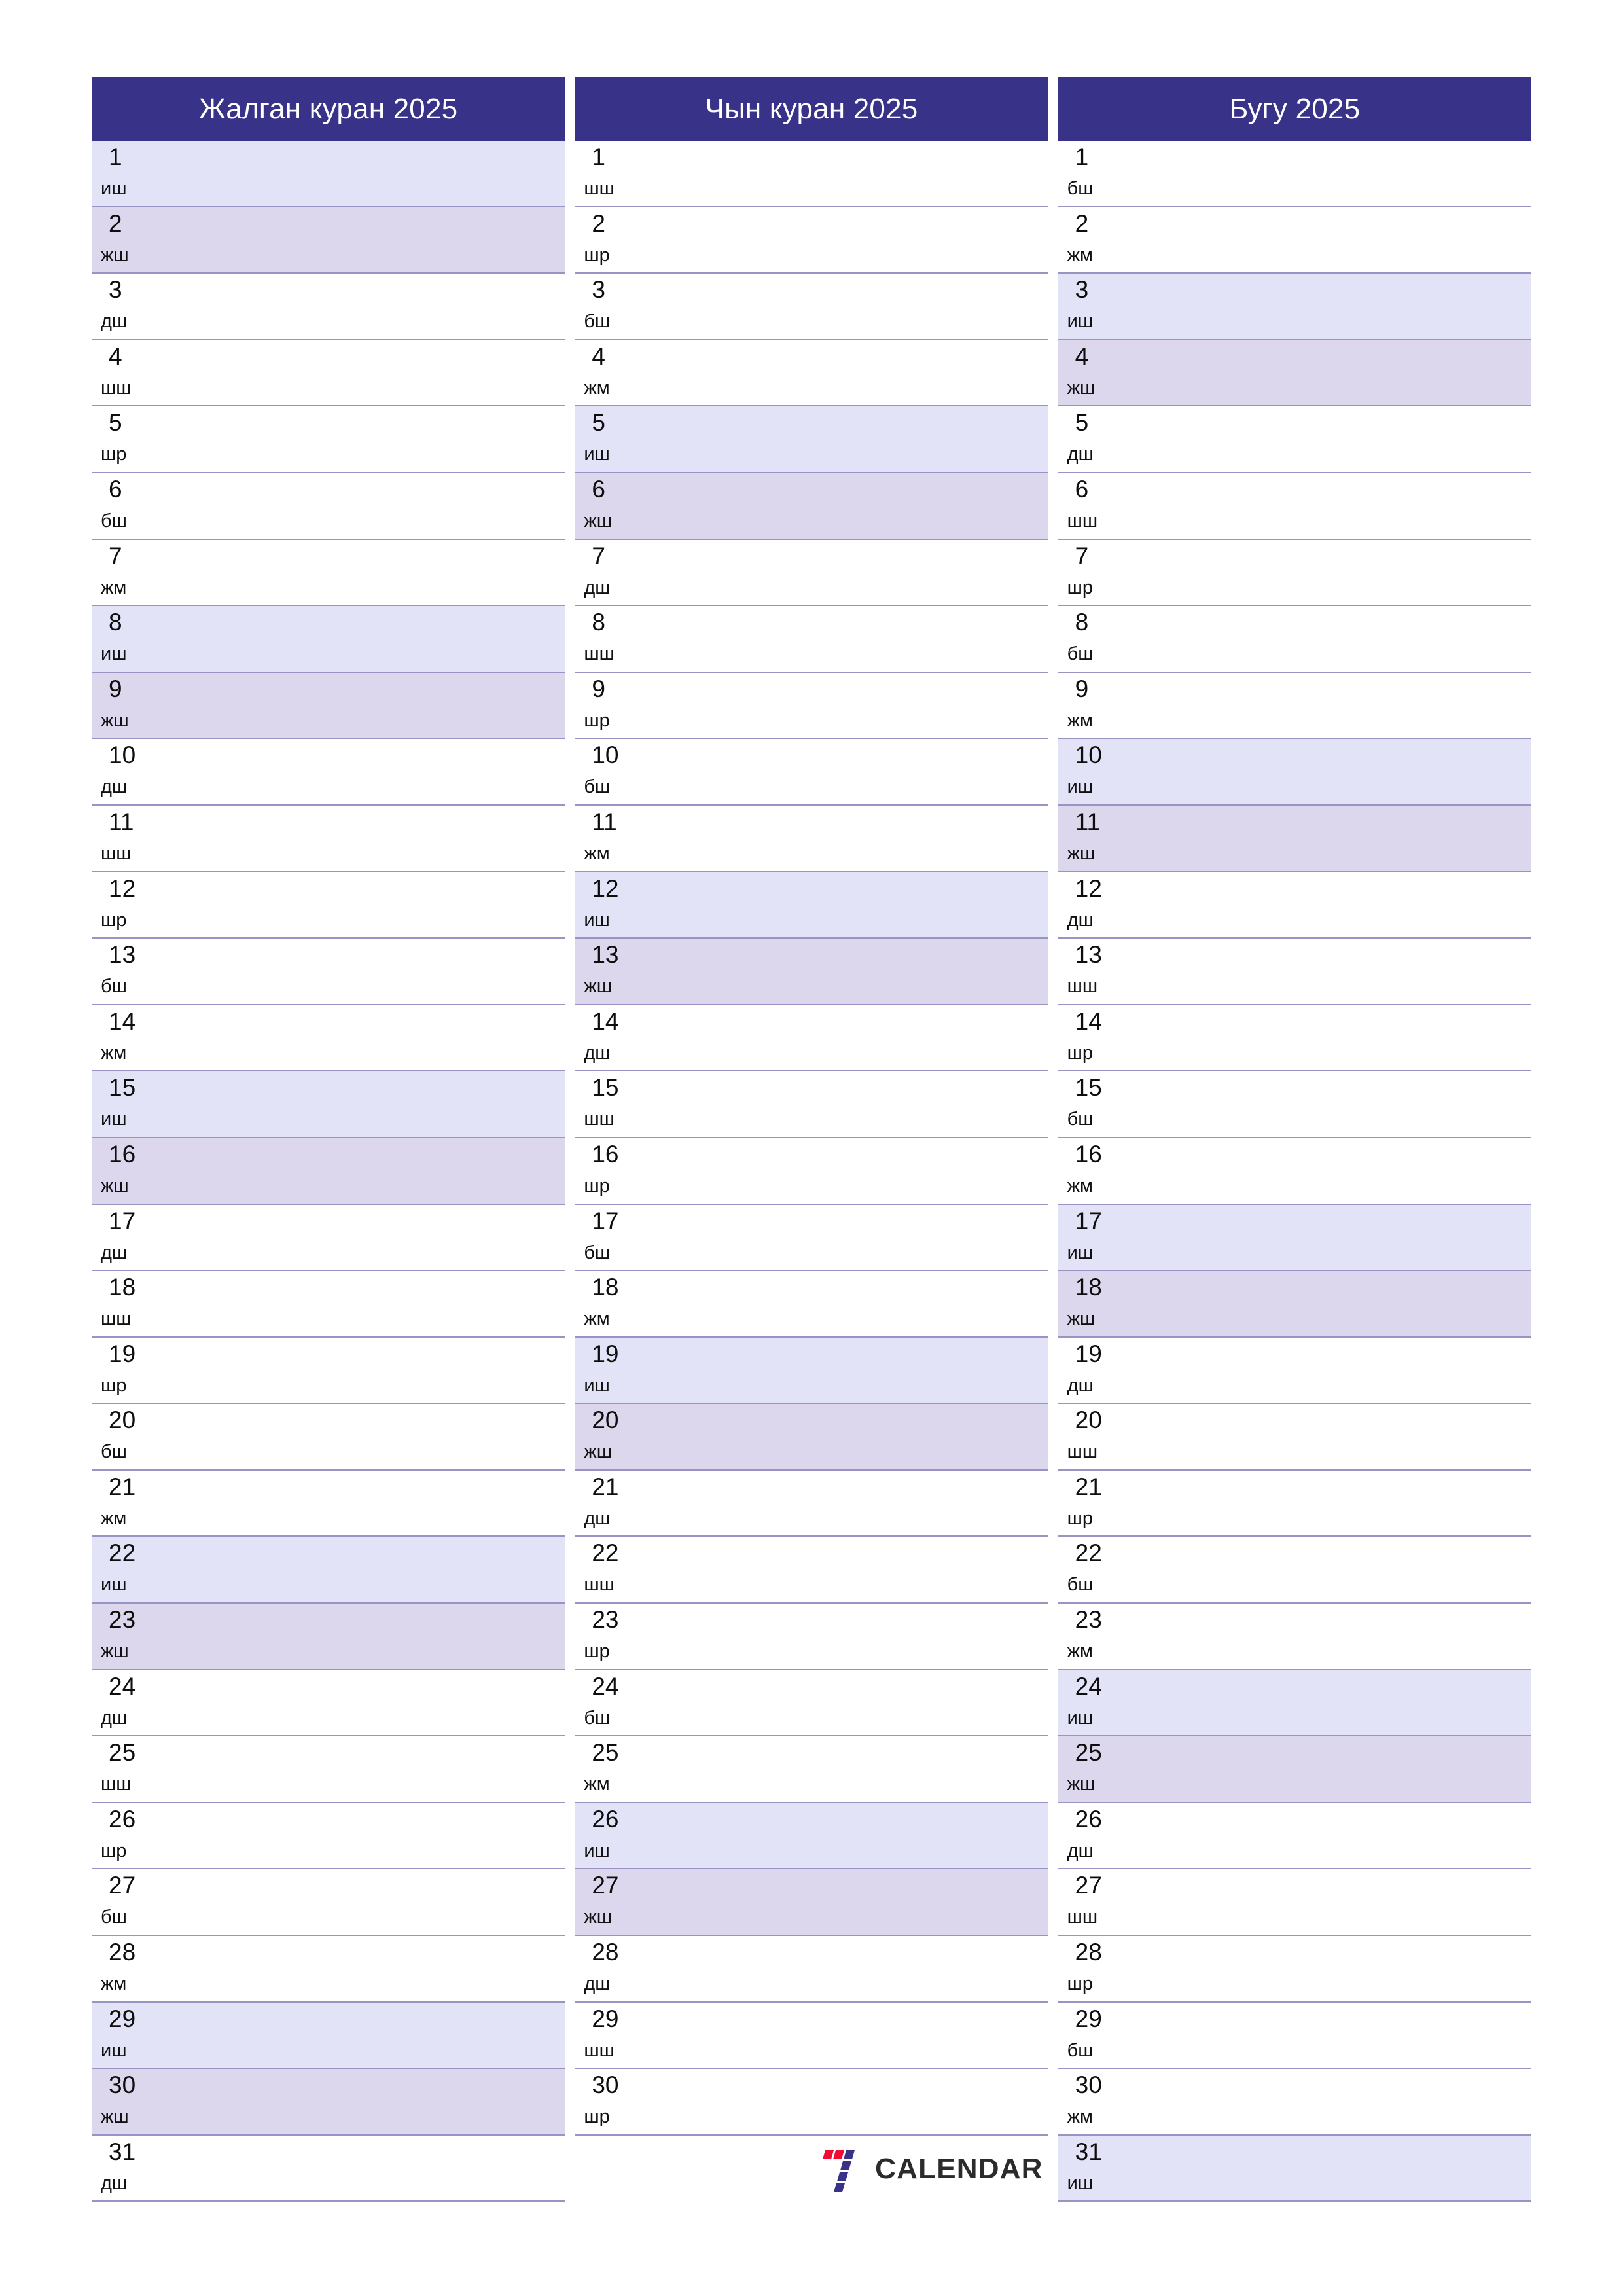 The height and width of the screenshot is (2296, 1623). Describe the element at coordinates (1294, 1437) in the screenshot. I see `day-row: 20 шш` at that location.